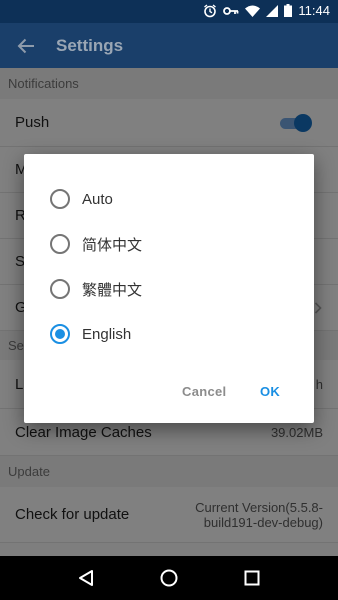 This screenshot has width=338, height=600. I want to click on version-line-1: Current Version(5.5.8-, so click(259, 507).